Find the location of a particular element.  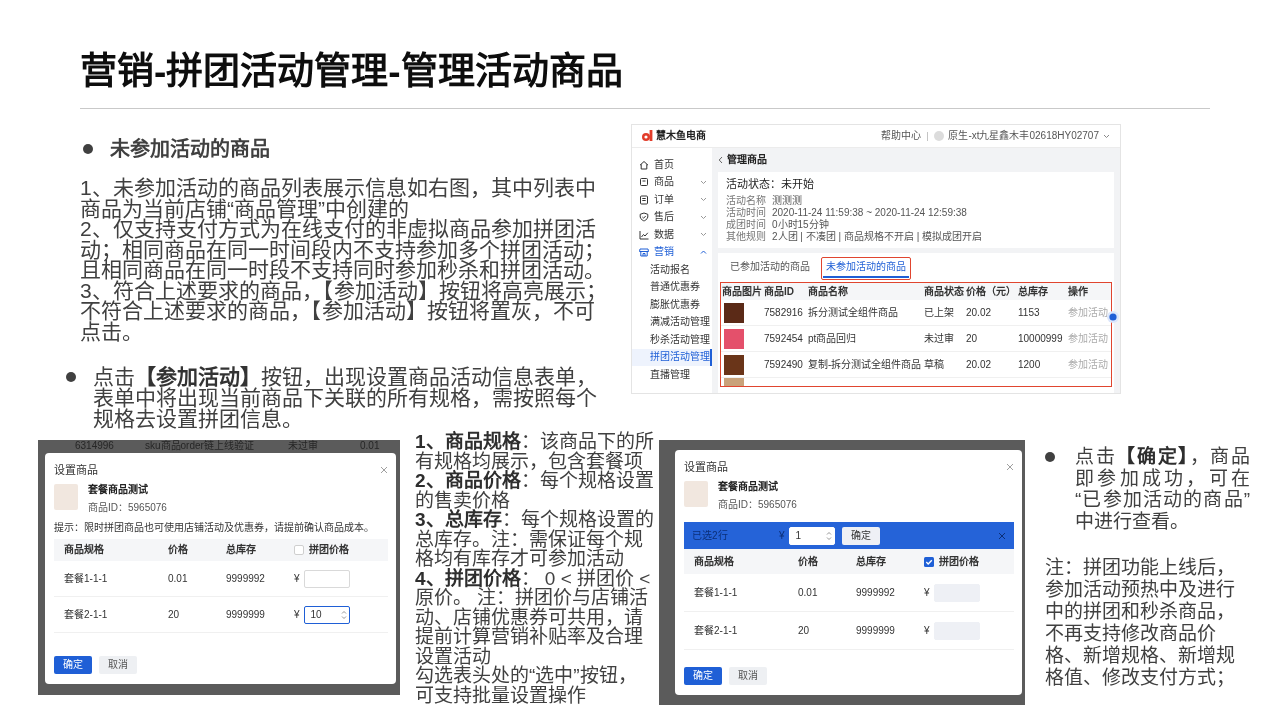

chevron-down-icon is located at coordinates (1106, 136).